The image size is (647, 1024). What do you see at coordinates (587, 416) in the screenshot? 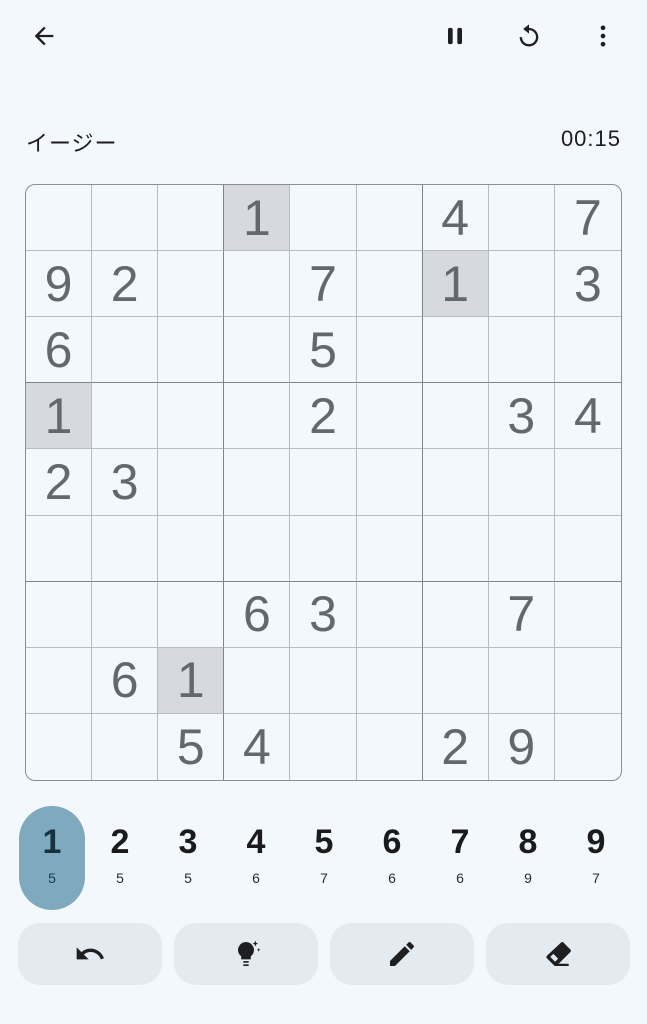
I see `sudoku-cell-r4-c9: 4` at bounding box center [587, 416].